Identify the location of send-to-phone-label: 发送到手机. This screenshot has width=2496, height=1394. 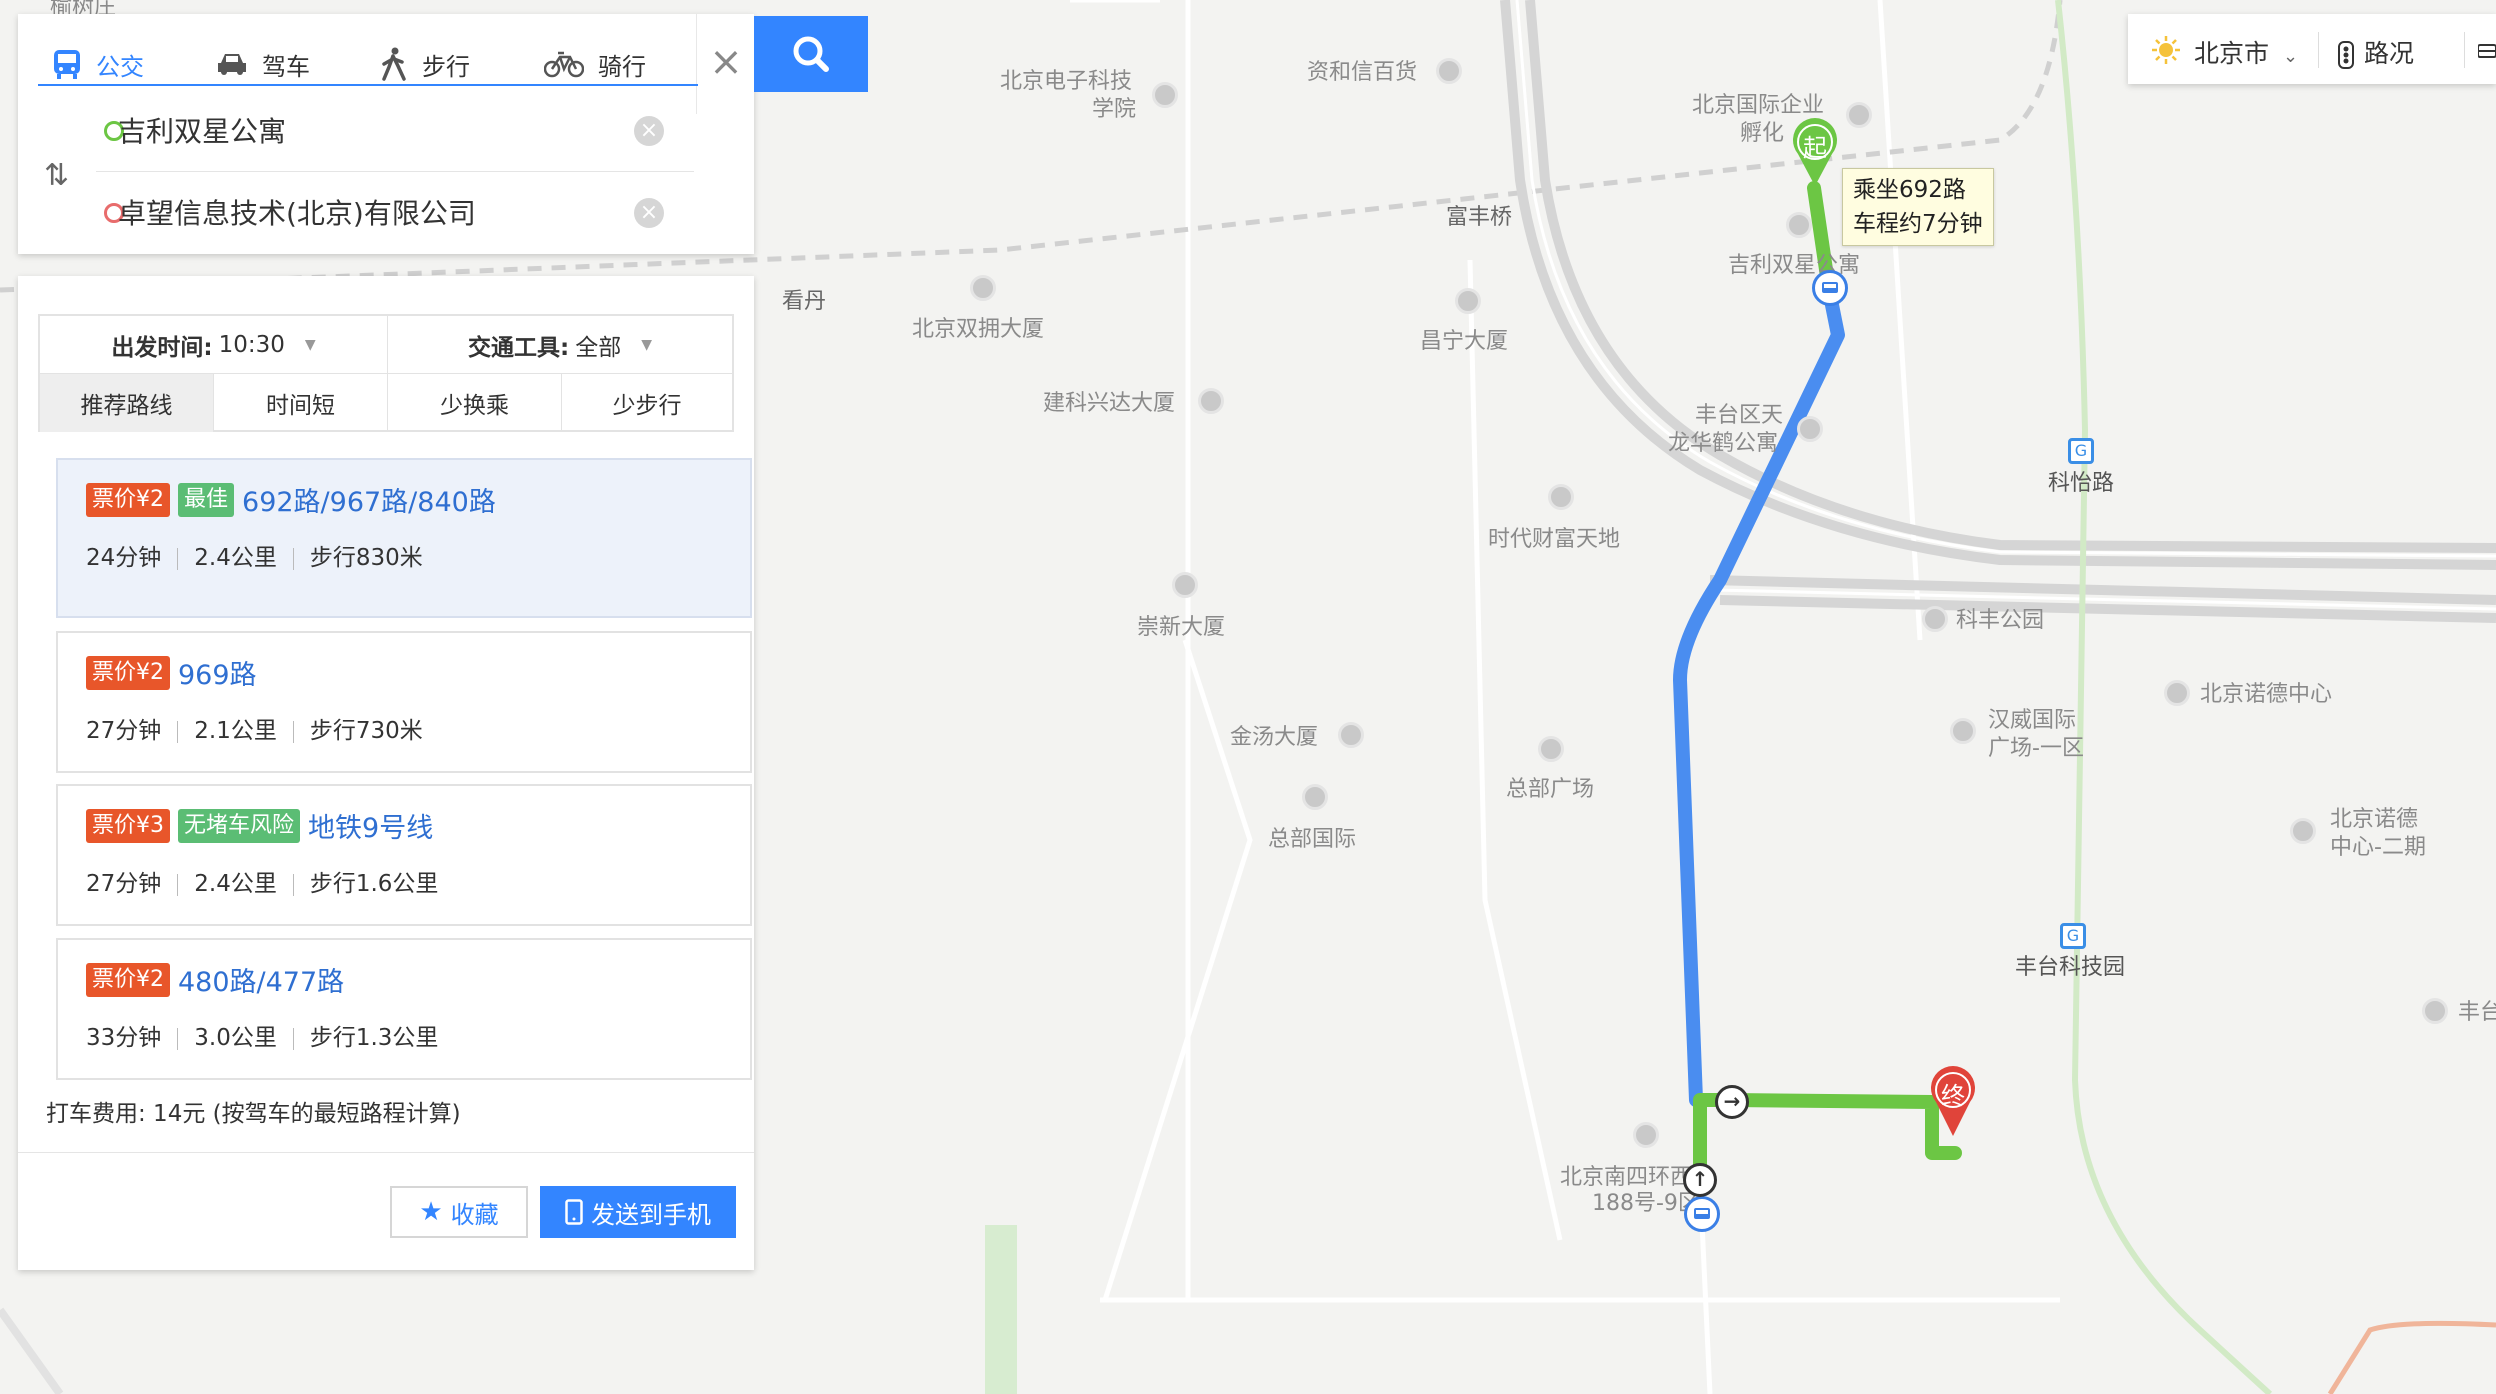
(651, 1214).